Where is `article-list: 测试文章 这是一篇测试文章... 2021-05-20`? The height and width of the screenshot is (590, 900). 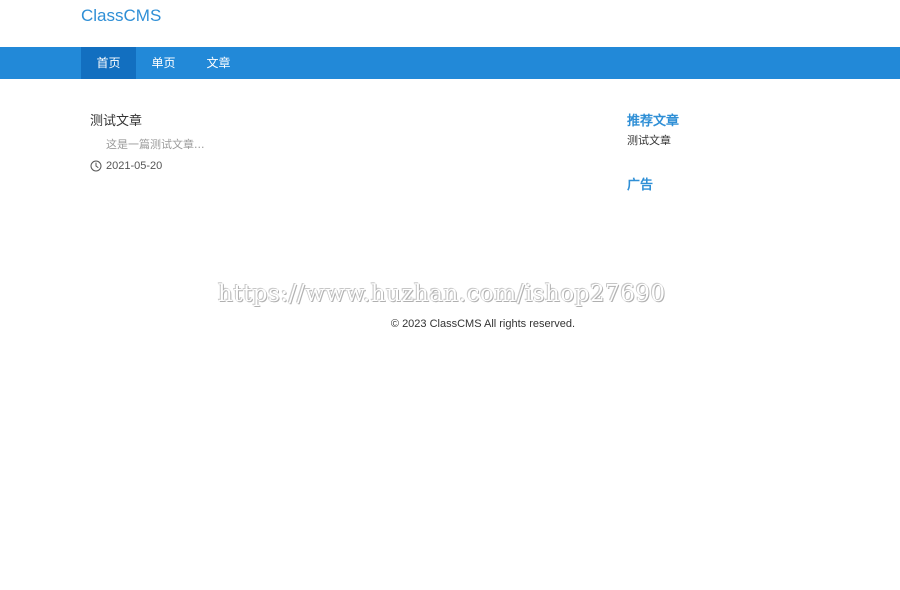
article-list: 测试文章 这是一篇测试文章... 2021-05-20 is located at coordinates (340, 143).